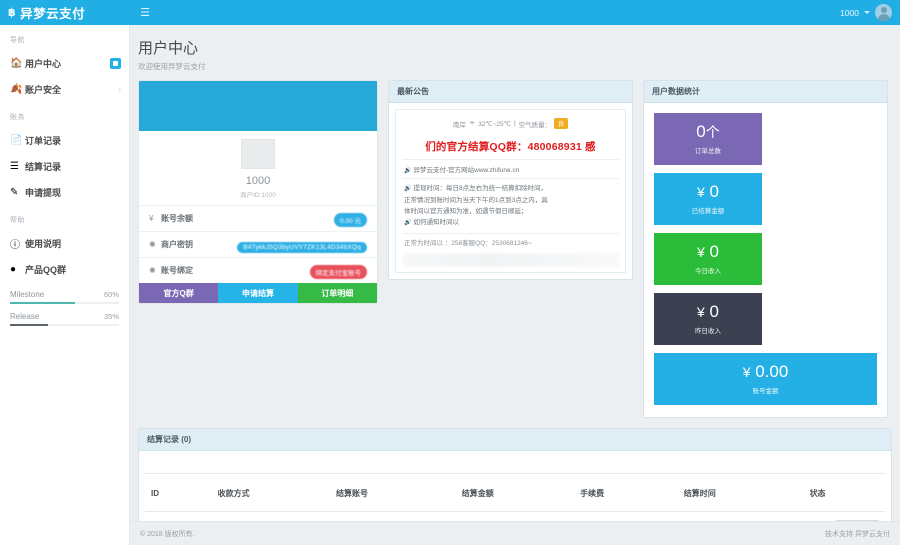 Image resolution: width=900 pixels, height=545 pixels. Describe the element at coordinates (64, 63) in the screenshot. I see `sidebar-item-user-center: 🏠 用户中心` at that location.